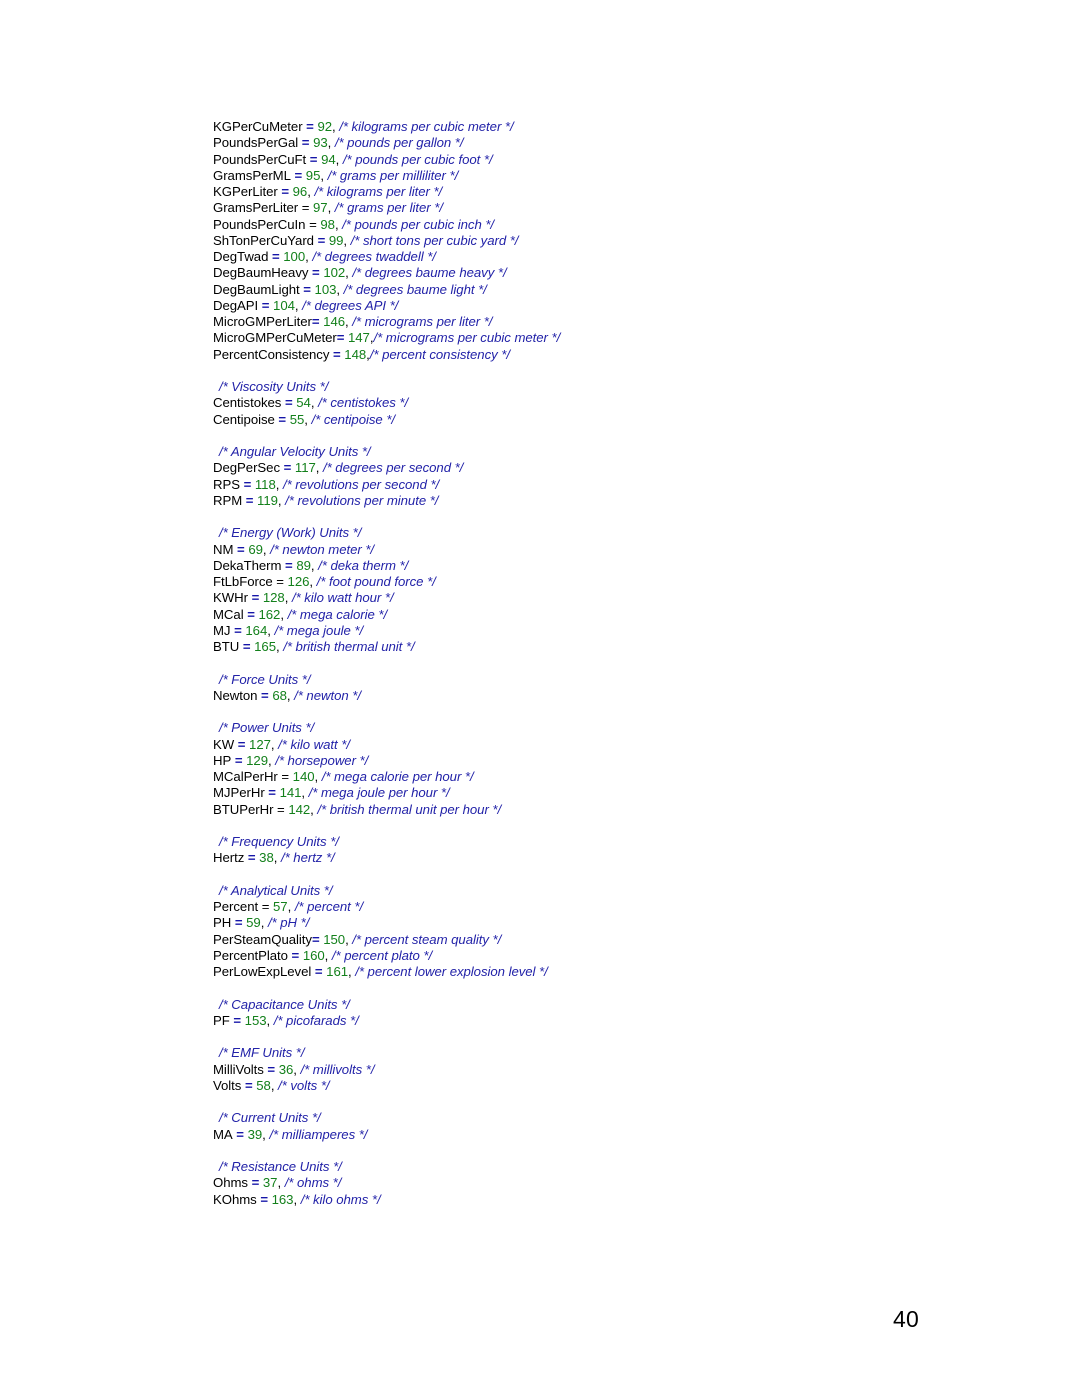 The width and height of the screenshot is (1080, 1397). Describe the element at coordinates (327, 224) in the screenshot. I see `numeric-value-token: 98` at that location.